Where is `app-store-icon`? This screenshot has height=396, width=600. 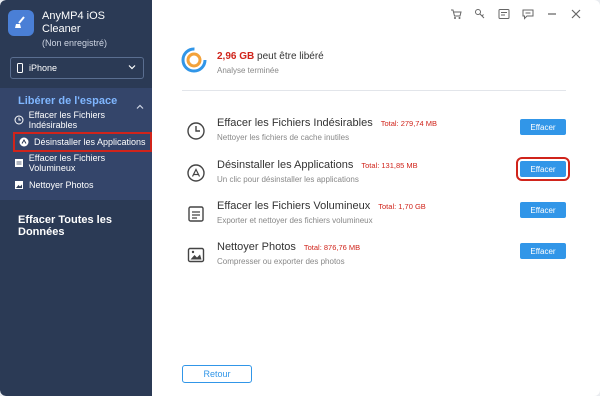
app-store-icon is located at coordinates (196, 173).